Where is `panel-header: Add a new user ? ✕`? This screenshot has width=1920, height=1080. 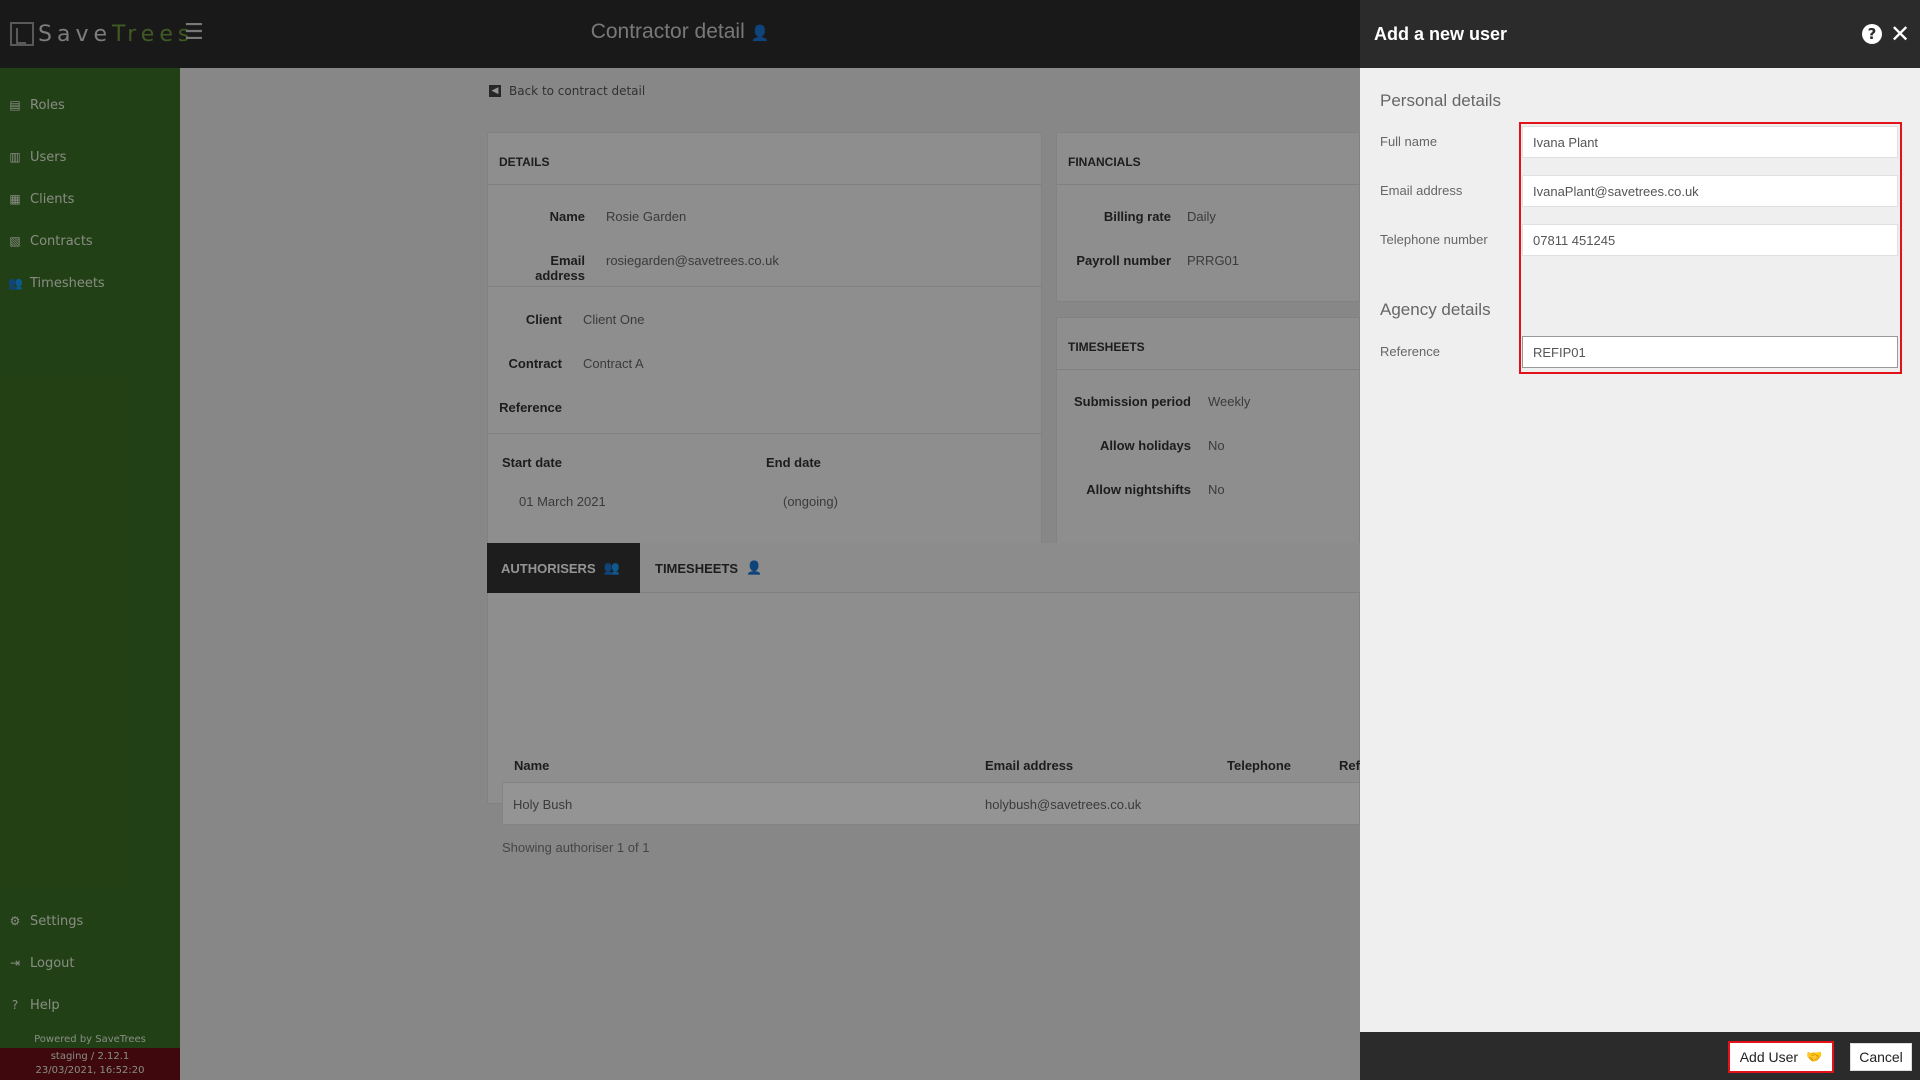 panel-header: Add a new user ? ✕ is located at coordinates (1640, 34).